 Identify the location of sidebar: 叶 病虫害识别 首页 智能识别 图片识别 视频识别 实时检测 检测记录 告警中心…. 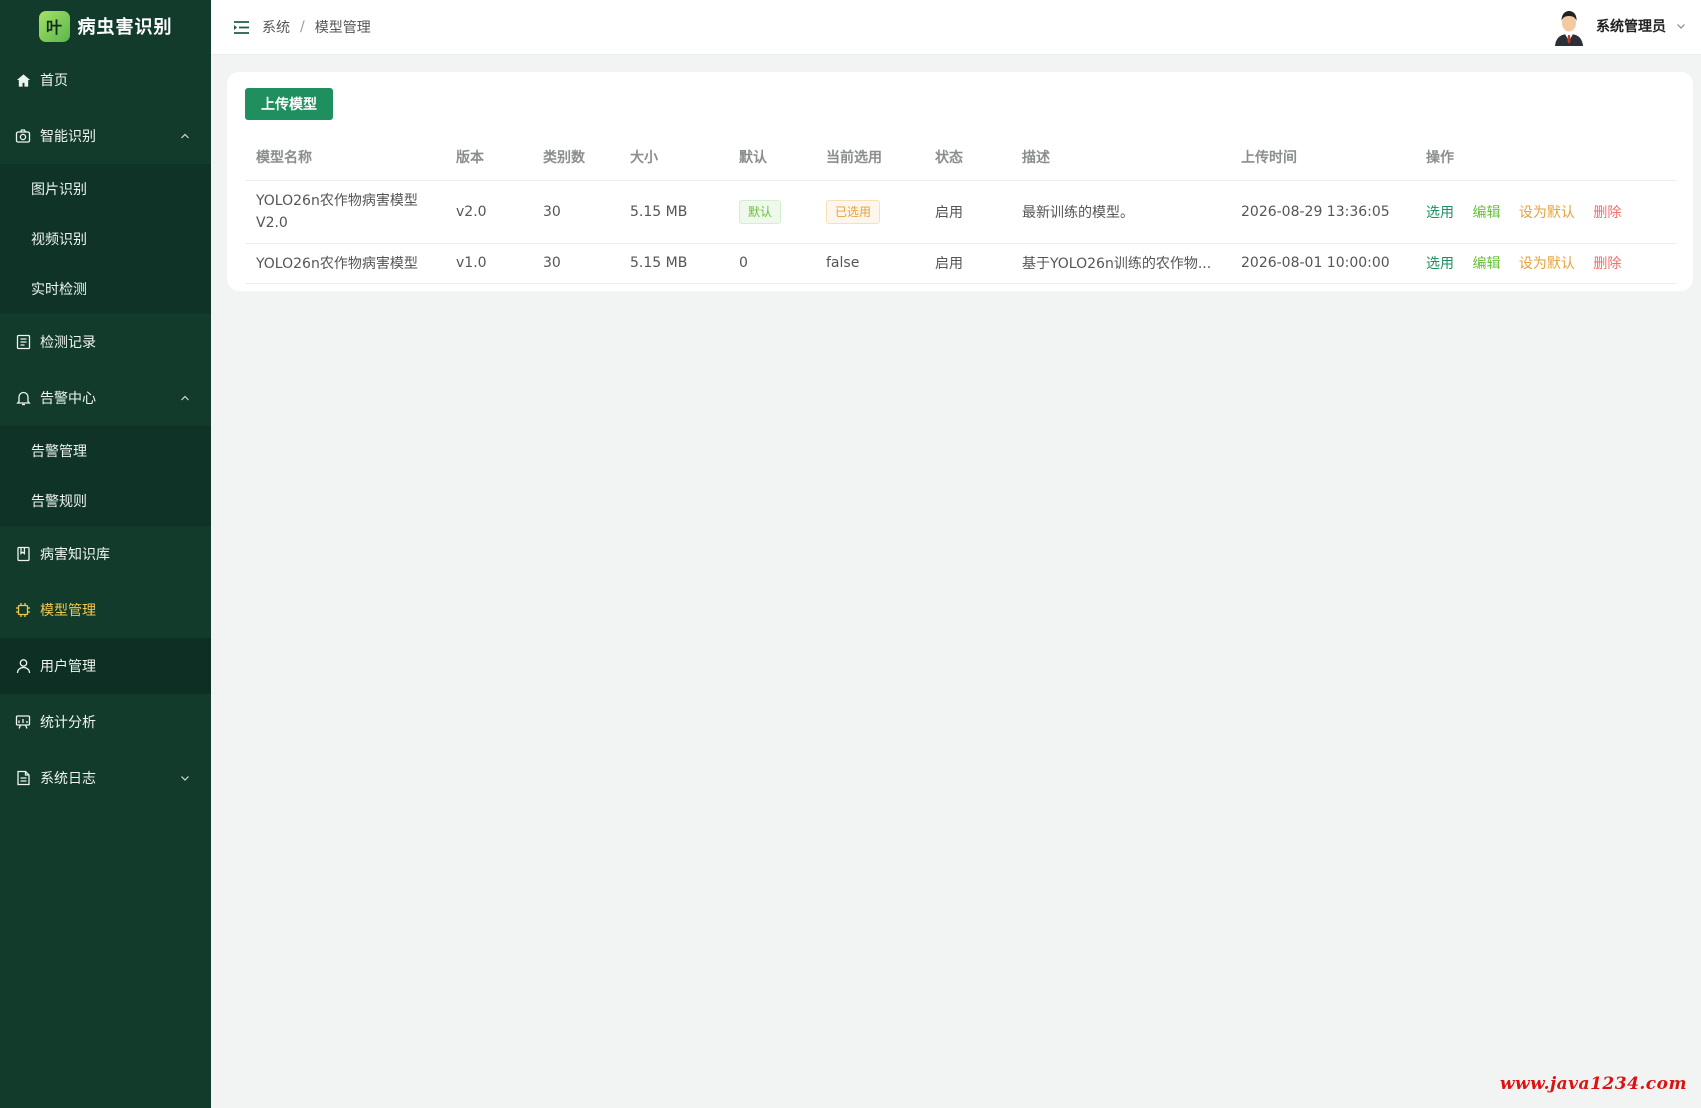
(105, 554).